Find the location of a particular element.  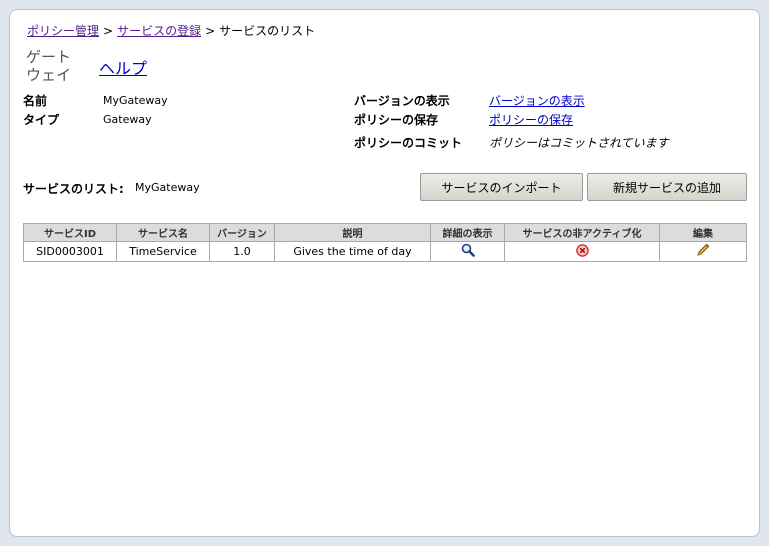

name-value: MyGateway is located at coordinates (135, 100).